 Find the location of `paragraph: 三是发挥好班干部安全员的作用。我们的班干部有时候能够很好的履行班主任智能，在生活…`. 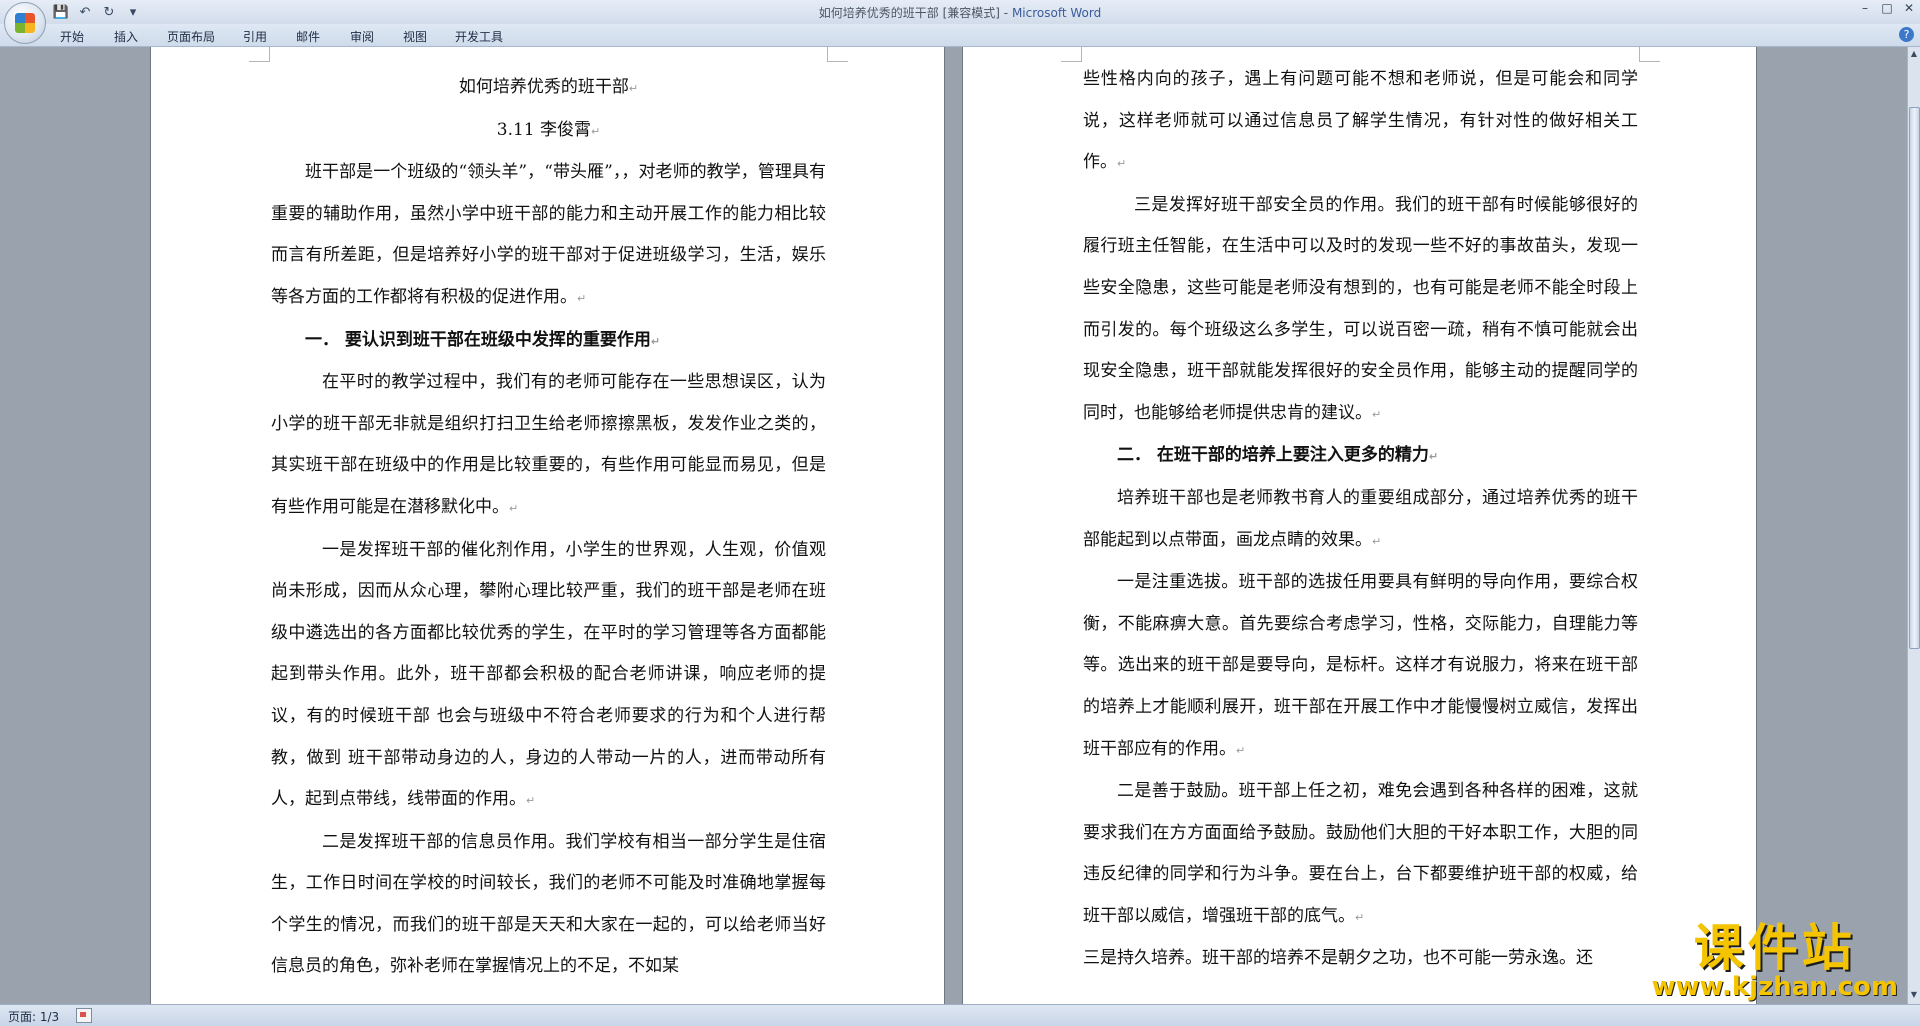

paragraph: 三是发挥好班干部安全员的作用。我们的班干部有时候能够很好的履行班主任智能，在生活… is located at coordinates (1360, 308).